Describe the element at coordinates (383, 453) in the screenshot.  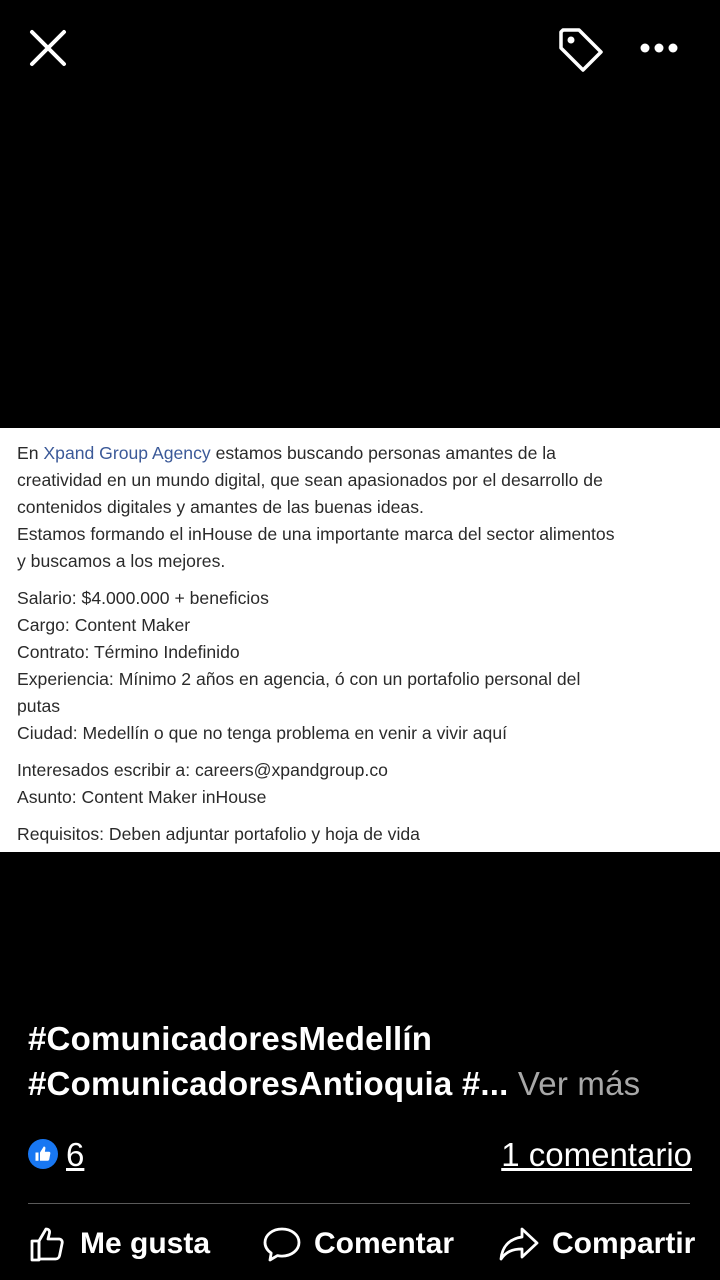
I see `intro-rest: estamos buscando personas amantes de la` at that location.